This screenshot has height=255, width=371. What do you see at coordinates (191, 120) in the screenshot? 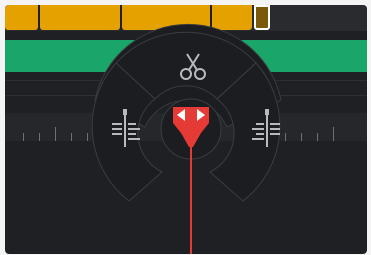
I see `playhead-handle` at bounding box center [191, 120].